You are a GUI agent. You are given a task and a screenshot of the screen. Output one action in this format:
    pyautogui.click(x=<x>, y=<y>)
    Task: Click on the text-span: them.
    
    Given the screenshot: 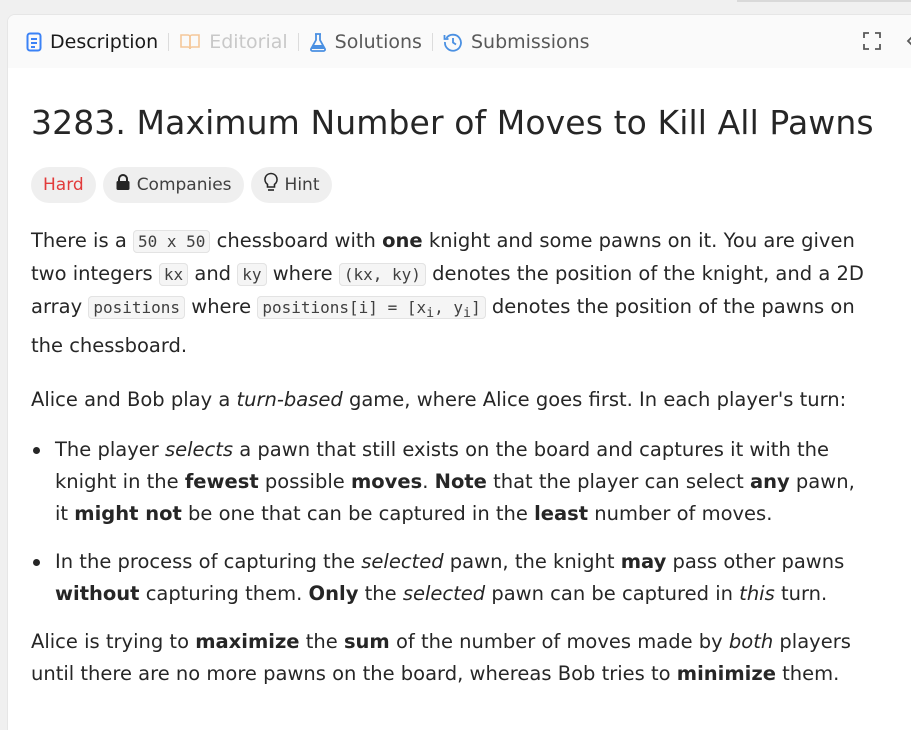 What is the action you would take?
    pyautogui.click(x=807, y=674)
    